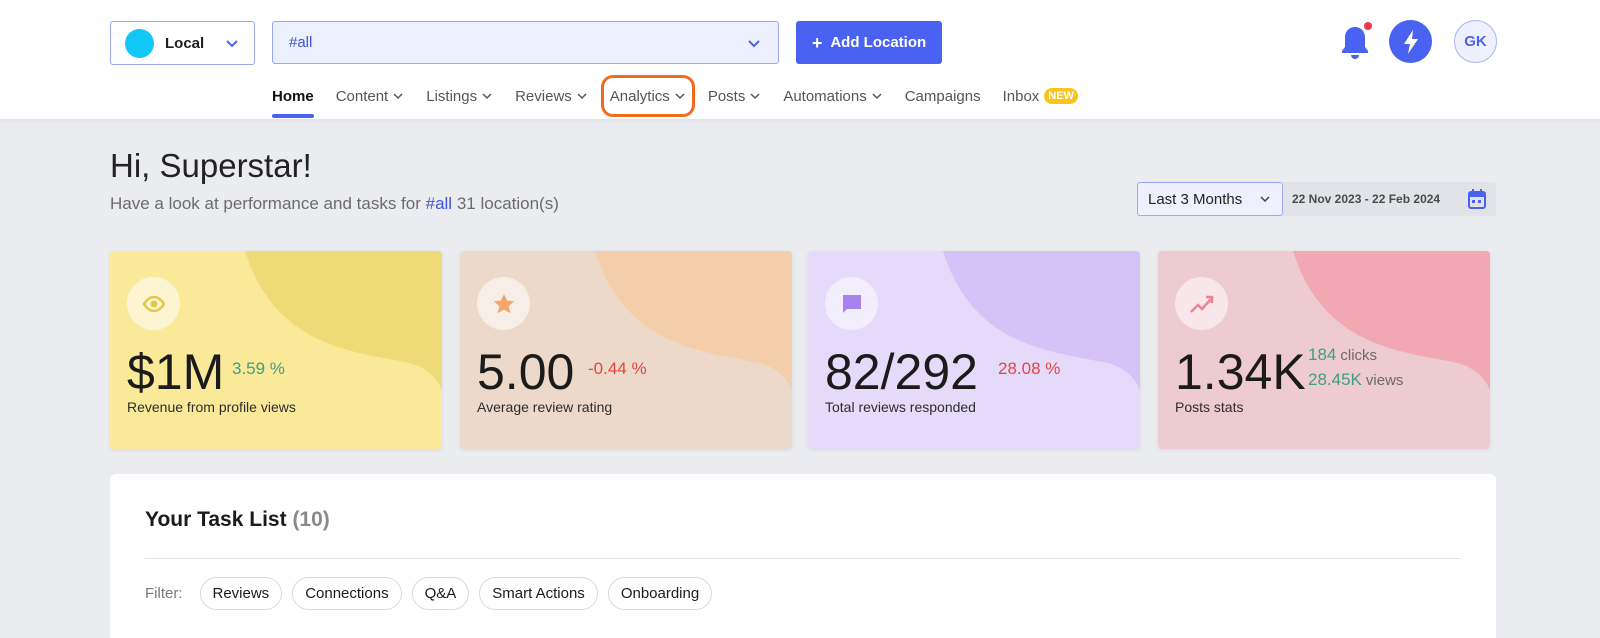  I want to click on card-caption: Total reviews responded, so click(900, 407).